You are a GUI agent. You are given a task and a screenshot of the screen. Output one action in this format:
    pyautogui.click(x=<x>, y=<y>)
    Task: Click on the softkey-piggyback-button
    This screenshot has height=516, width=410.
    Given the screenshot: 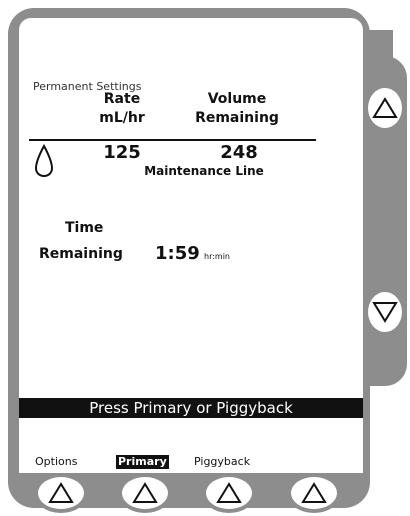 What is the action you would take?
    pyautogui.click(x=229, y=493)
    